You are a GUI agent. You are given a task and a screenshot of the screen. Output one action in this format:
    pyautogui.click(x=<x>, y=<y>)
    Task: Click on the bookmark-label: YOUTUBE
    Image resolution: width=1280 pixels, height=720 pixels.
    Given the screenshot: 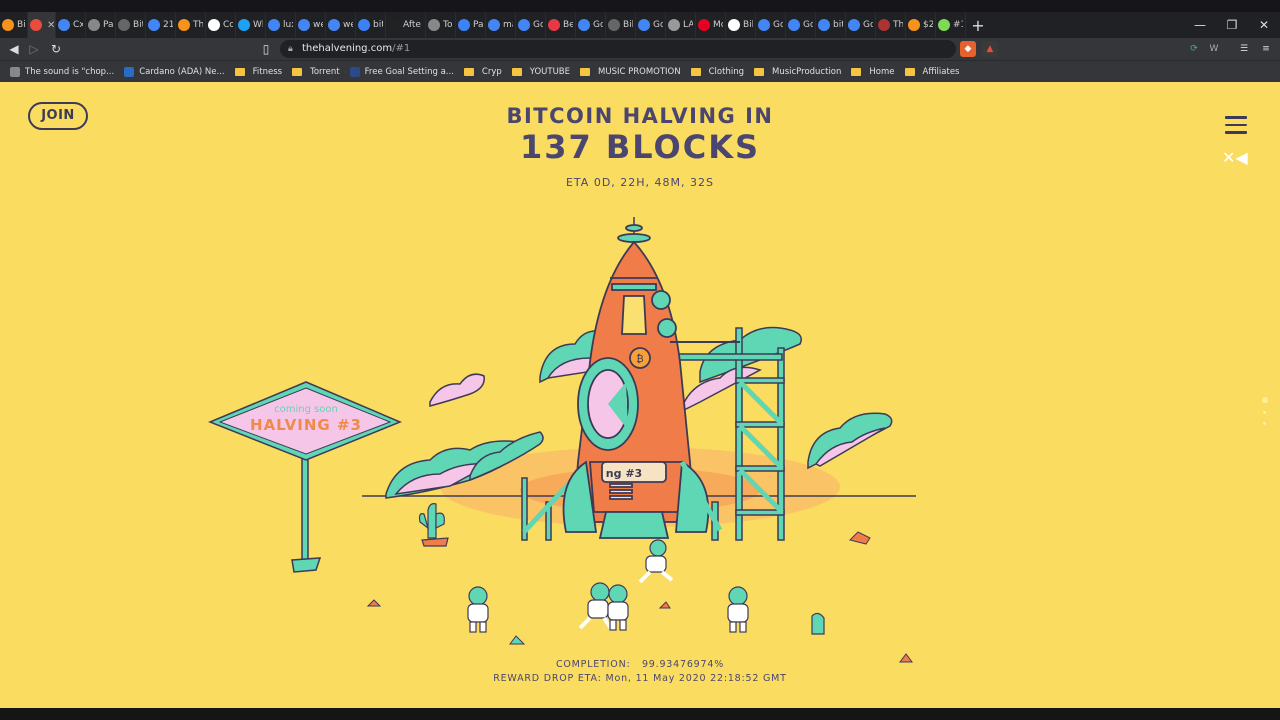 What is the action you would take?
    pyautogui.click(x=550, y=71)
    